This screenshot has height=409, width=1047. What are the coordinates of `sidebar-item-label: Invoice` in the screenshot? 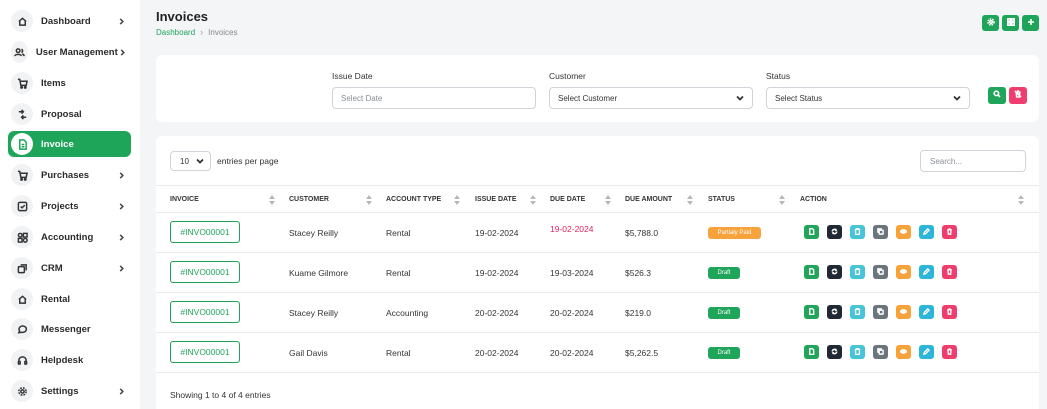 It's located at (57, 144).